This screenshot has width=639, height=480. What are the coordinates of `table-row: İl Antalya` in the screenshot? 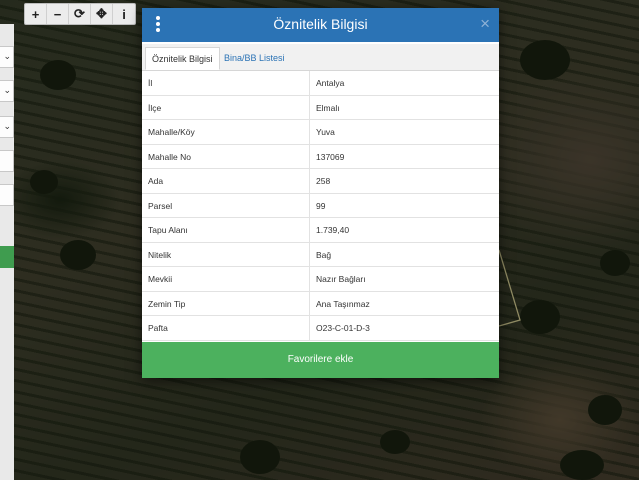 It's located at (320, 83).